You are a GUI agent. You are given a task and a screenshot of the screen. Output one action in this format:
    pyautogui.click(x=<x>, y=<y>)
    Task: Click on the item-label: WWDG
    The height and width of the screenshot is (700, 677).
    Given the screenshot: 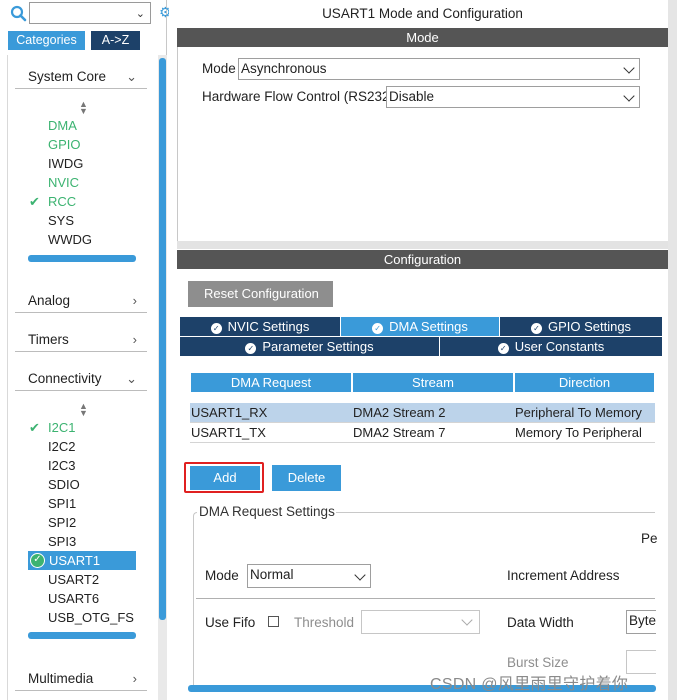 What is the action you would take?
    pyautogui.click(x=70, y=239)
    